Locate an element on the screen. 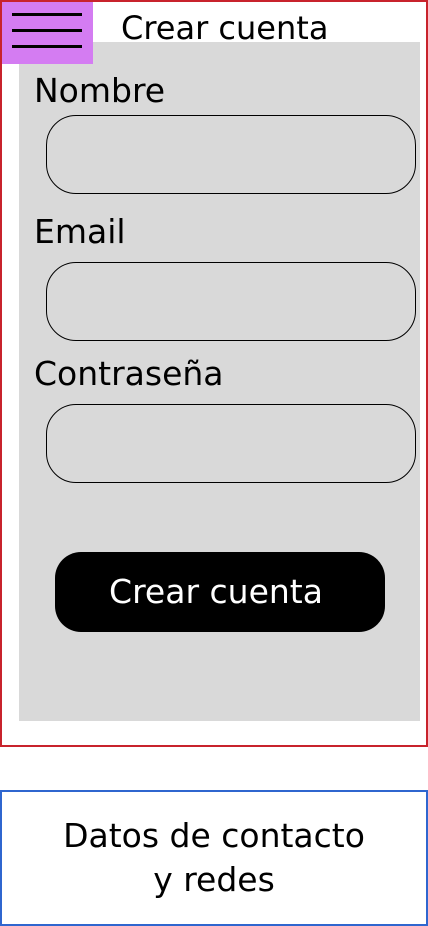 Image resolution: width=428 pixels, height=926 pixels. contact-footer: Datos de contacto y redes is located at coordinates (214, 858).